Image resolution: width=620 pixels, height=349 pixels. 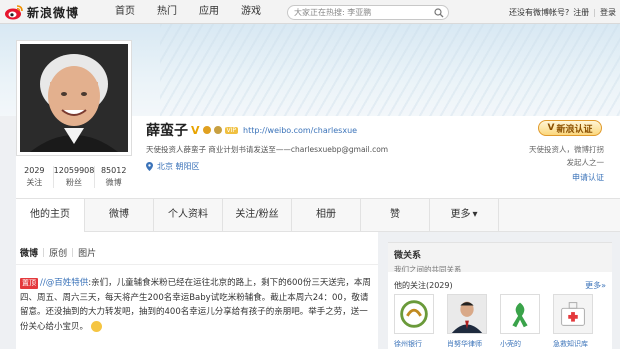 I want to click on apply-verify-link: 申请认证, so click(x=588, y=177).